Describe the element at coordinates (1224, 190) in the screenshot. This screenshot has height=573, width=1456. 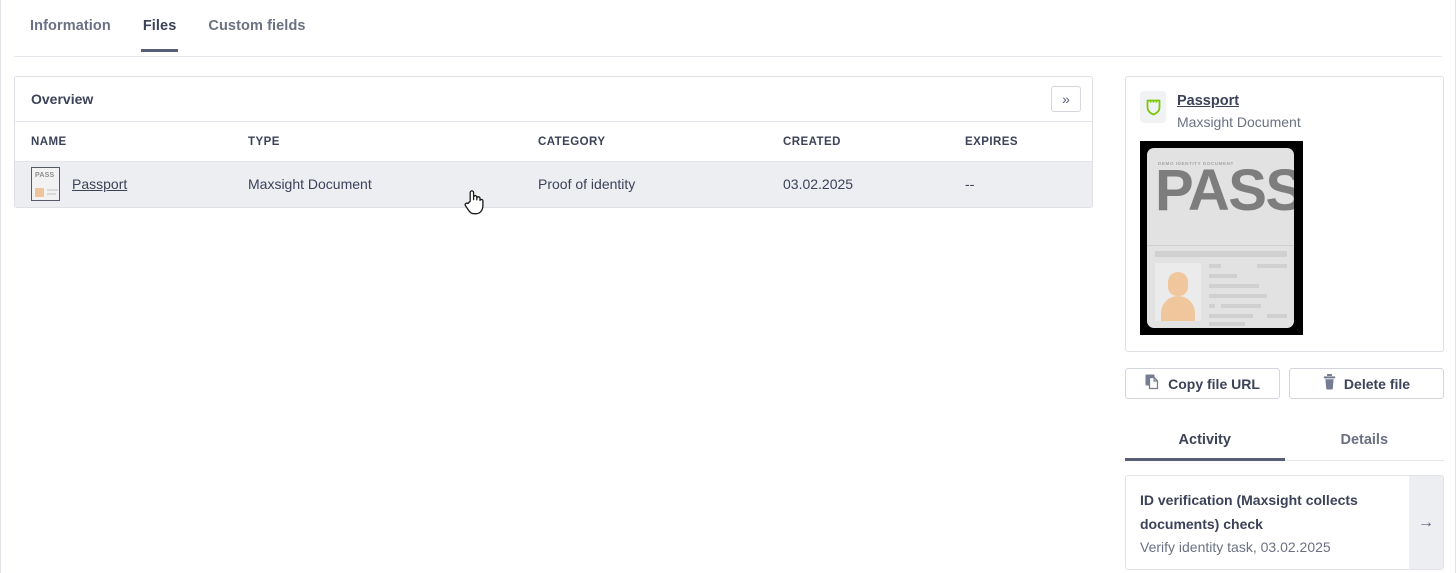
I see `document-big-text: PASS` at that location.